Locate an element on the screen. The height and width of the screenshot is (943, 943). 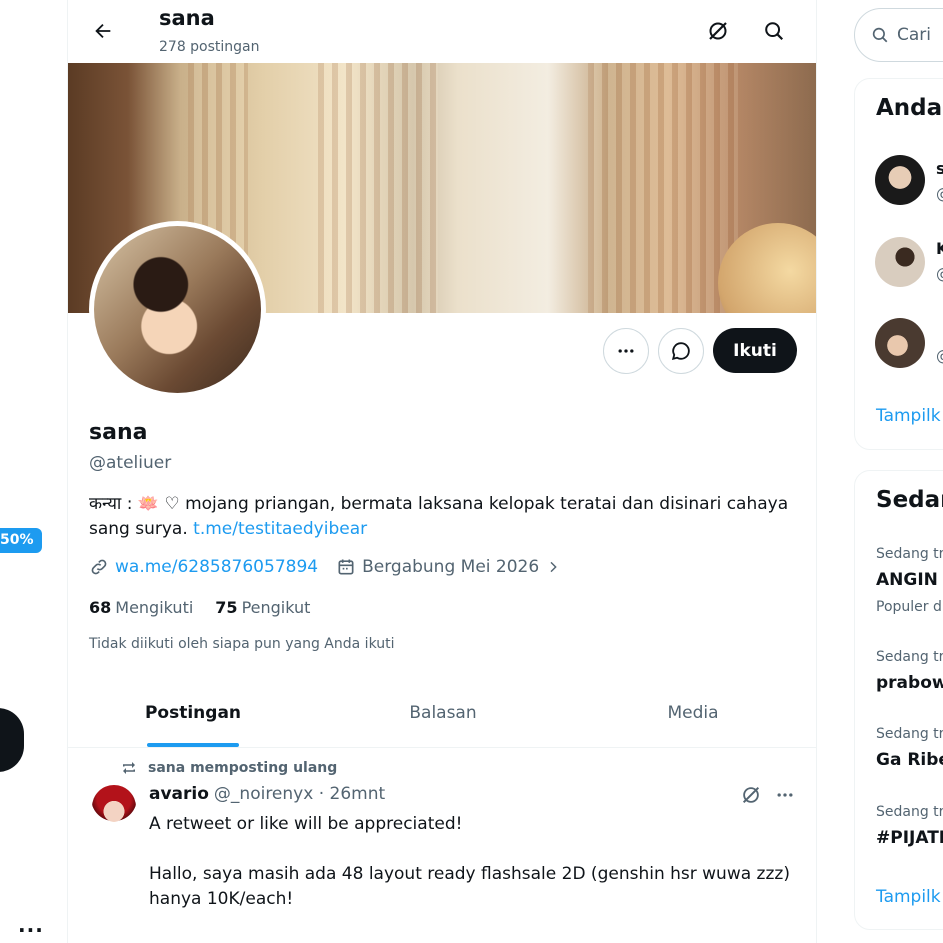
trend-item: #PIJATI is located at coordinates (909, 838).